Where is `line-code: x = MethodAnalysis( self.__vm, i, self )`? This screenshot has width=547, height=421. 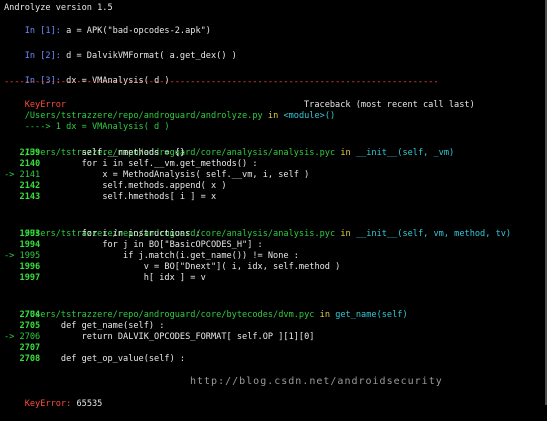
line-code: x = MethodAnalysis( self.__vm, i, self ) is located at coordinates (175, 175).